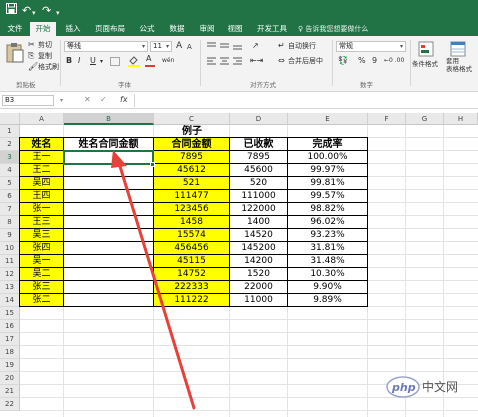  I want to click on cell-b3, so click(108, 157).